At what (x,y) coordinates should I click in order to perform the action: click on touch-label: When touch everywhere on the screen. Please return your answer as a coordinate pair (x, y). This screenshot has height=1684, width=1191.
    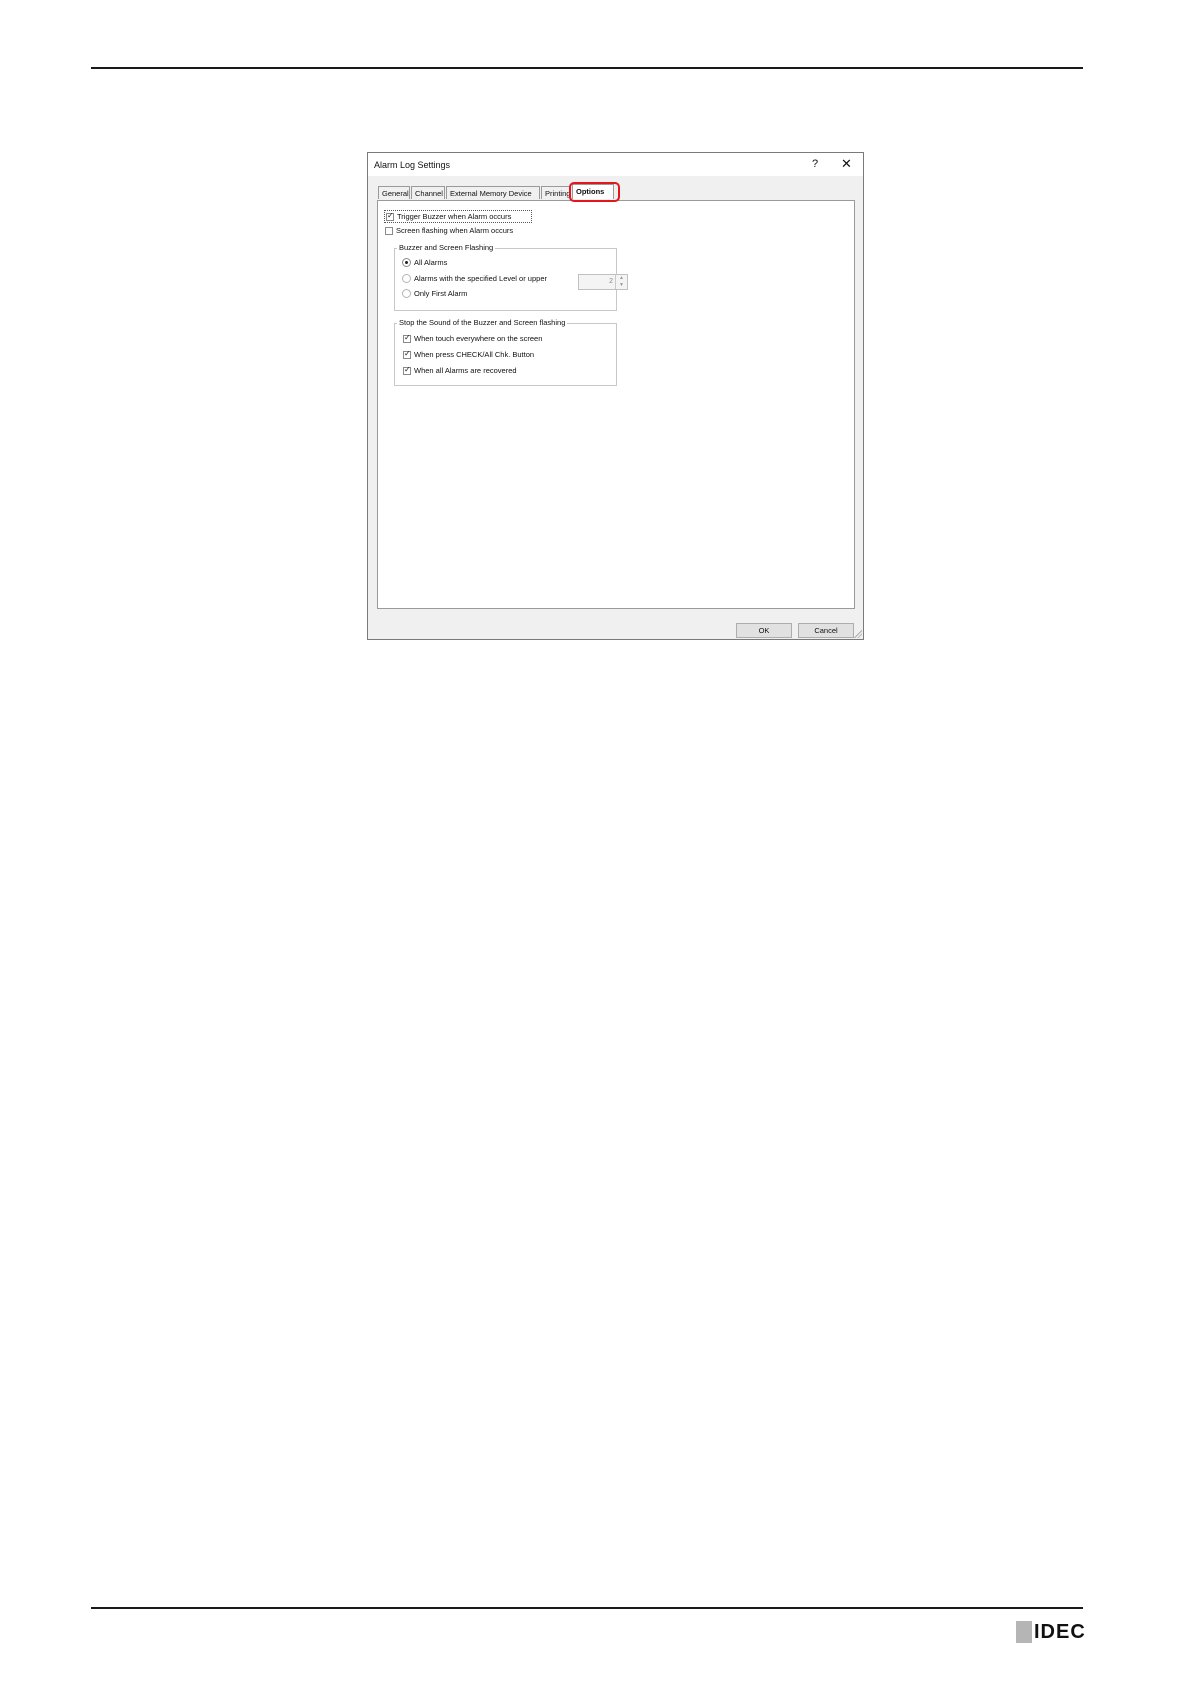
    Looking at the image, I should click on (478, 338).